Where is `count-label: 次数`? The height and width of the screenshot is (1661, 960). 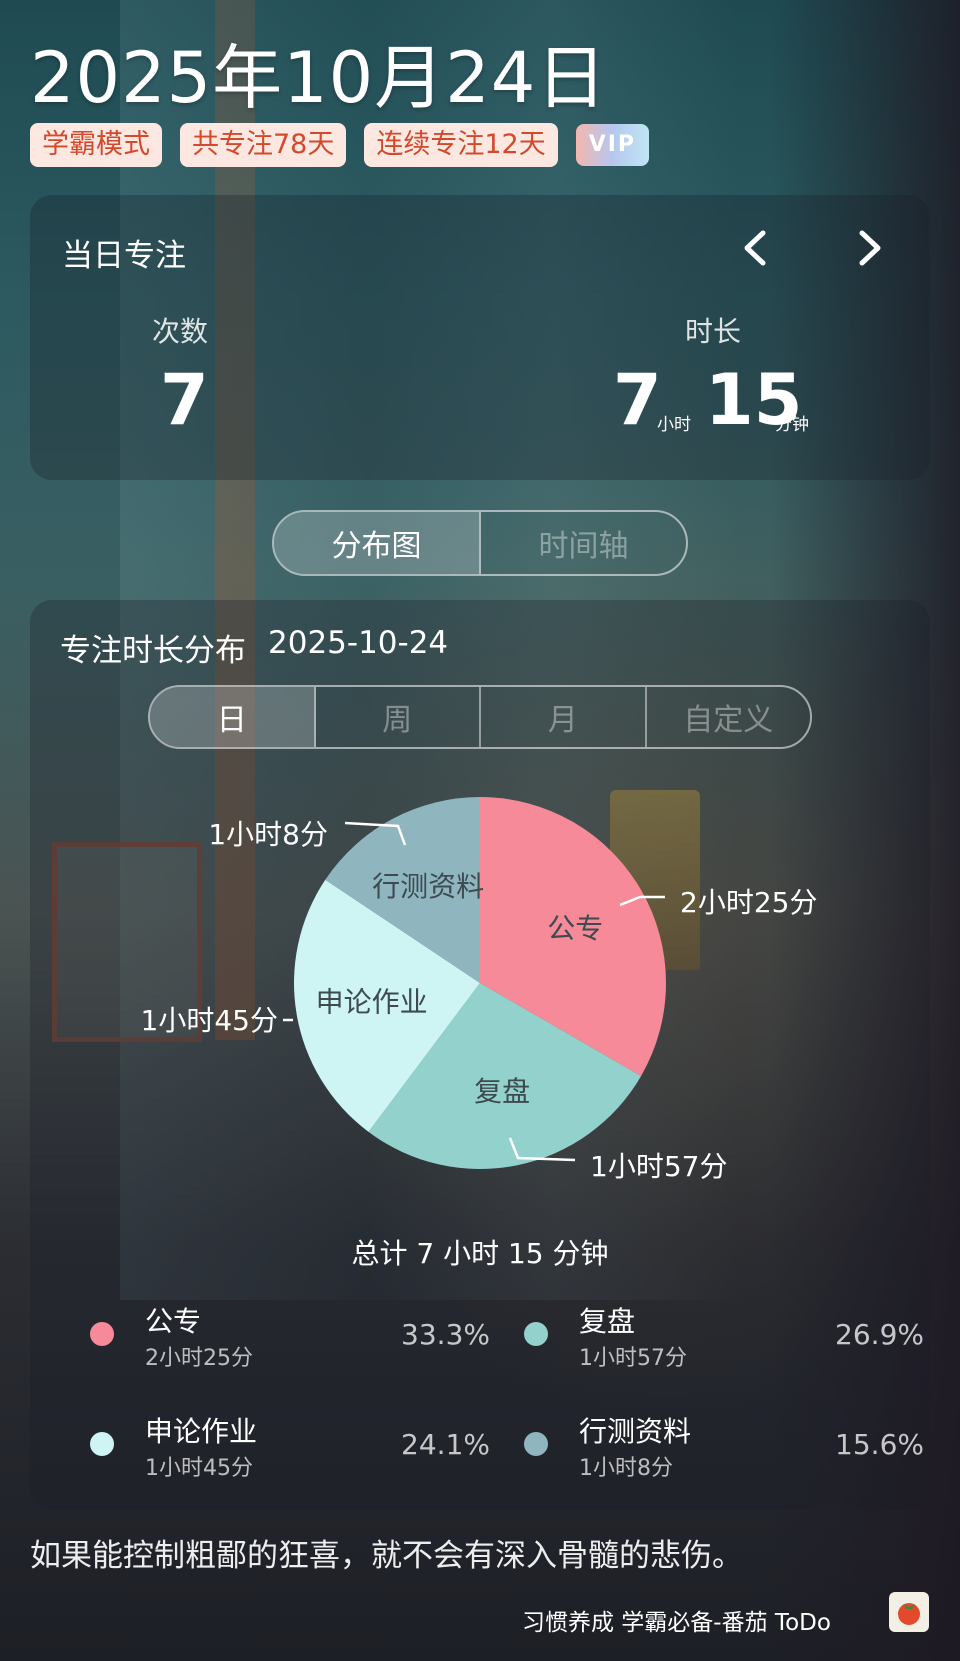 count-label: 次数 is located at coordinates (180, 331).